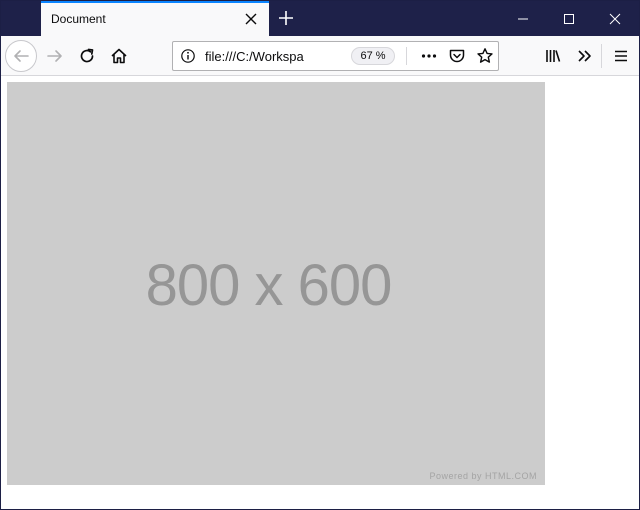 The height and width of the screenshot is (510, 640). What do you see at coordinates (621, 56) in the screenshot?
I see `hamburger-menu-icon` at bounding box center [621, 56].